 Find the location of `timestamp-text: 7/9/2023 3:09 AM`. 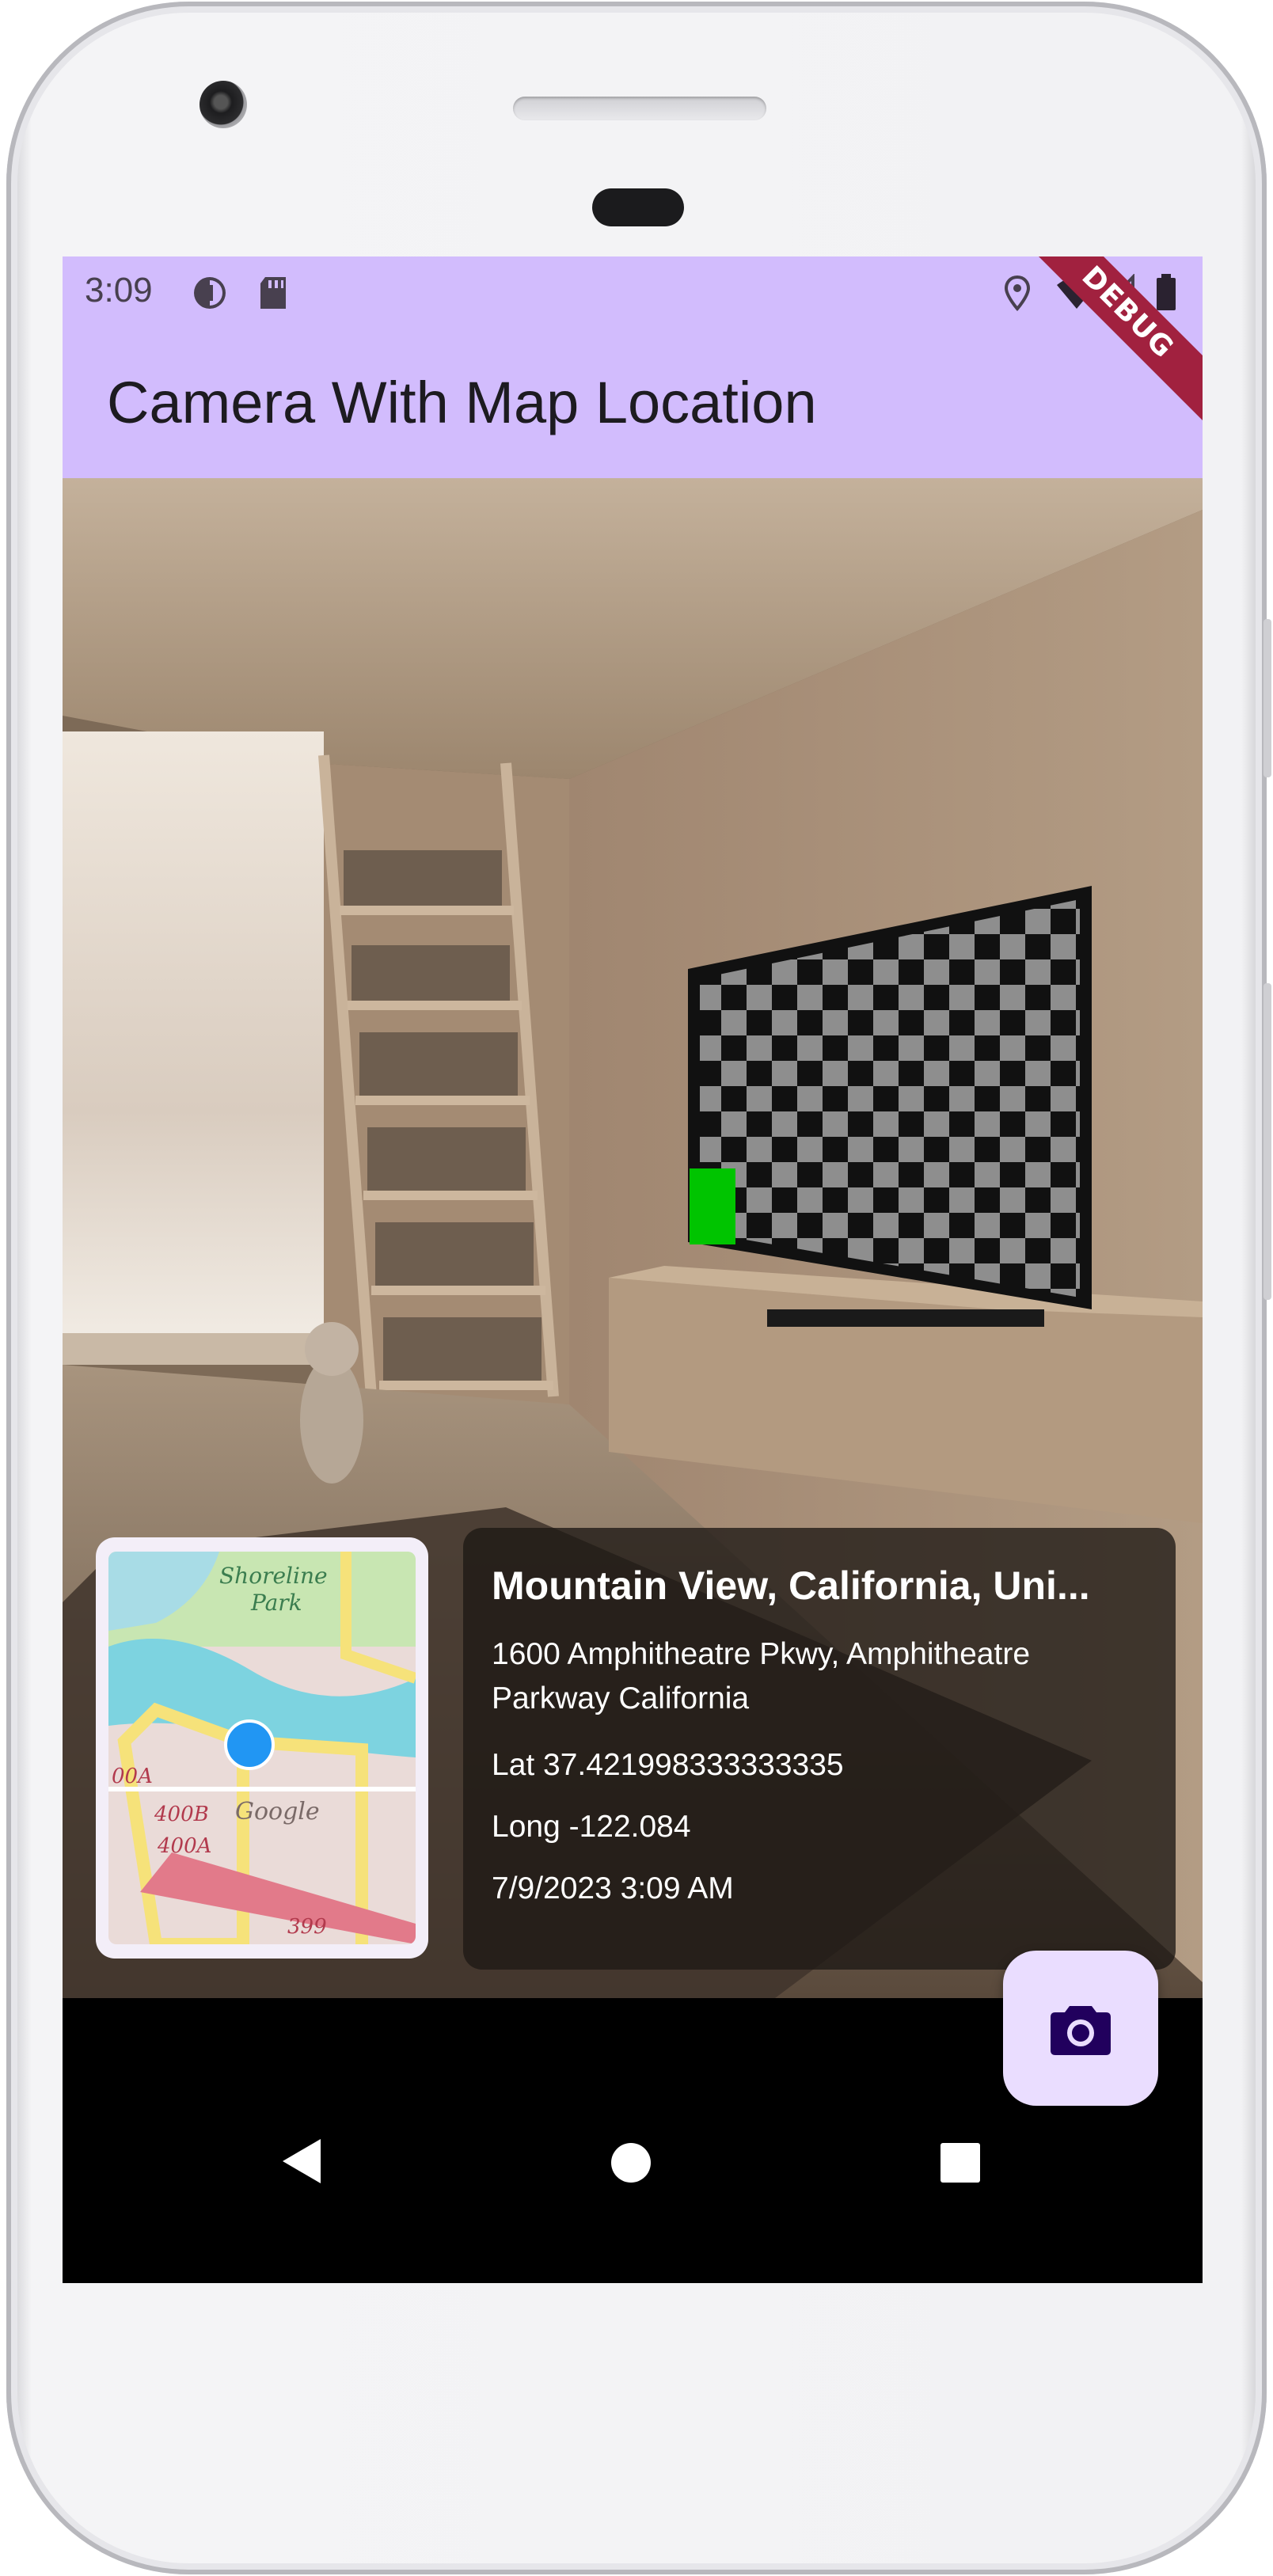

timestamp-text: 7/9/2023 3:09 AM is located at coordinates (613, 1888).